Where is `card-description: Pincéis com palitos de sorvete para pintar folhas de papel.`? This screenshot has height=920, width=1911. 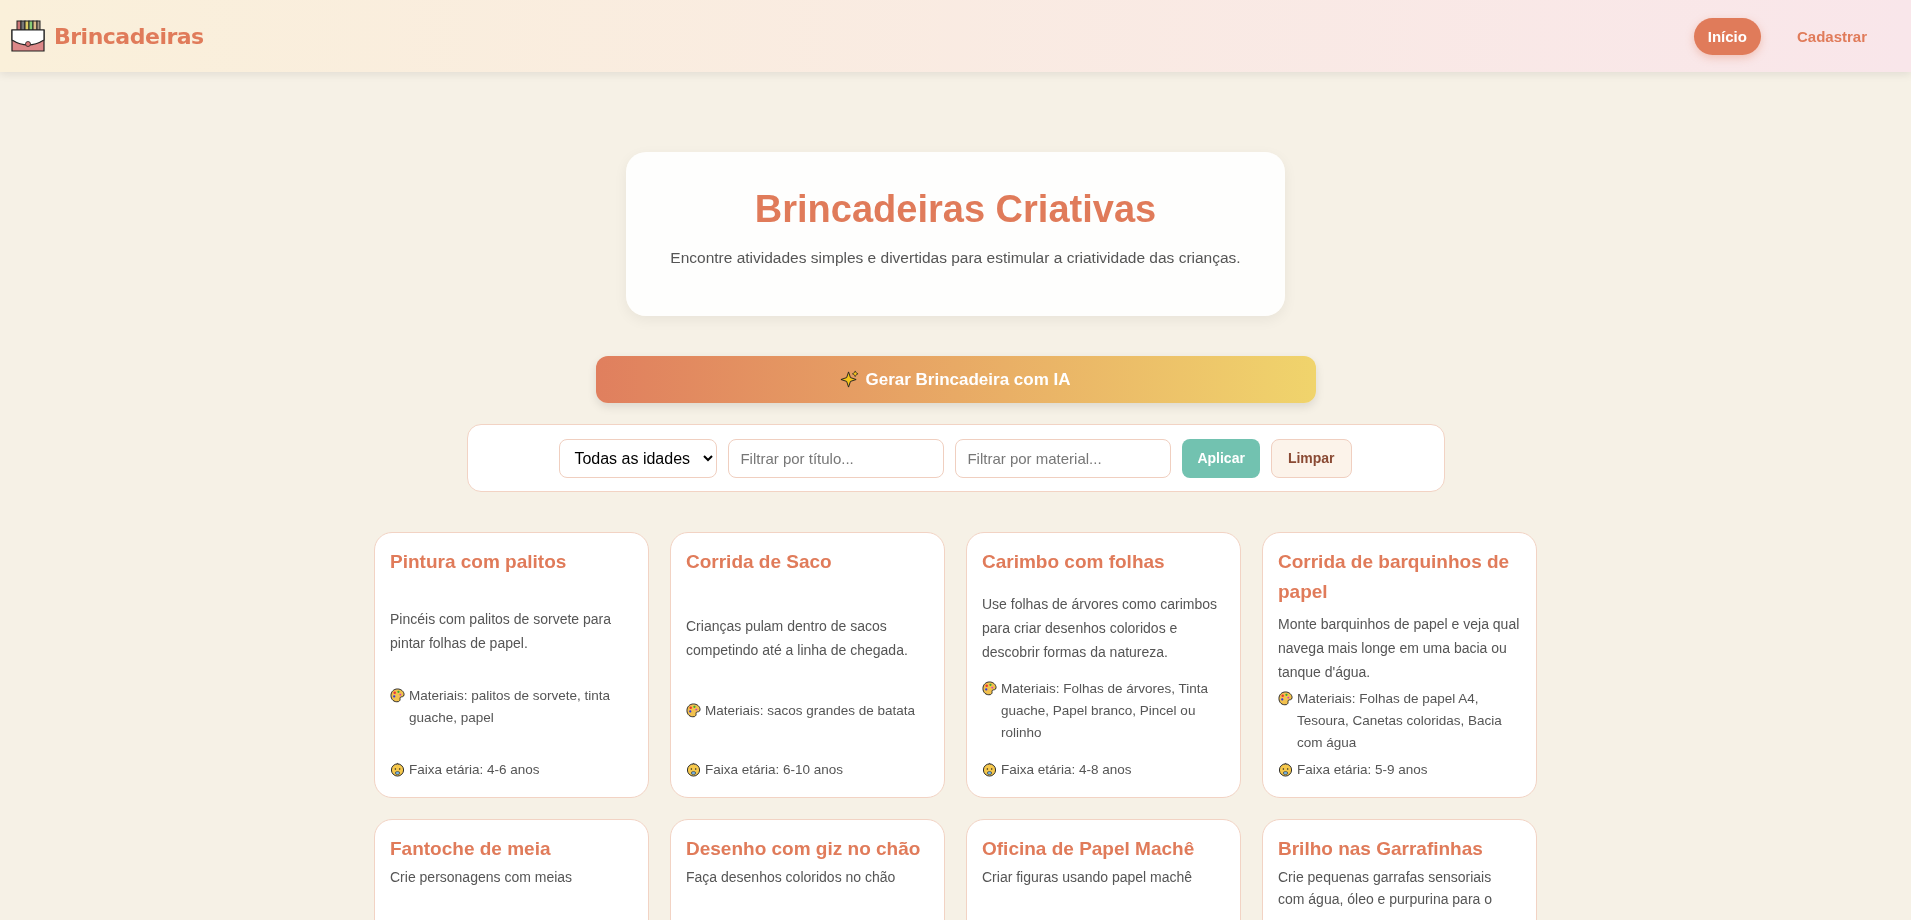
card-description: Pincéis com palitos de sorvete para pintar folhas de papel. is located at coordinates (501, 631).